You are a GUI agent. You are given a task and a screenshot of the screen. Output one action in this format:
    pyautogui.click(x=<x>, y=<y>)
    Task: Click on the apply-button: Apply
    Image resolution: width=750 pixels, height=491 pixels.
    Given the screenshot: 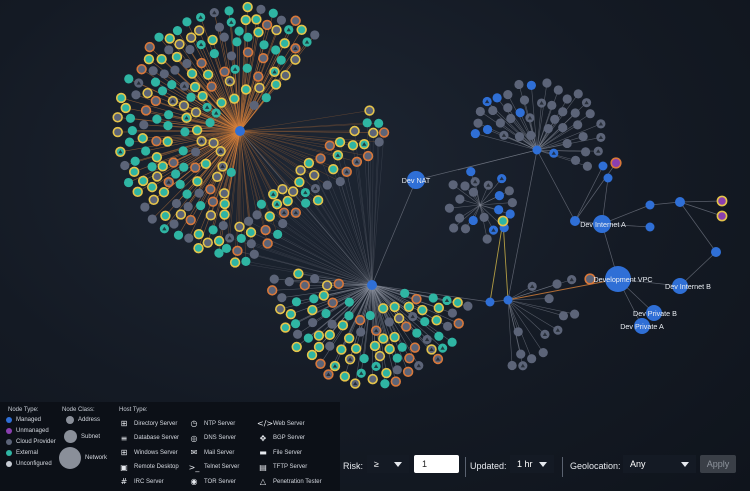 What is the action you would take?
    pyautogui.click(x=718, y=464)
    